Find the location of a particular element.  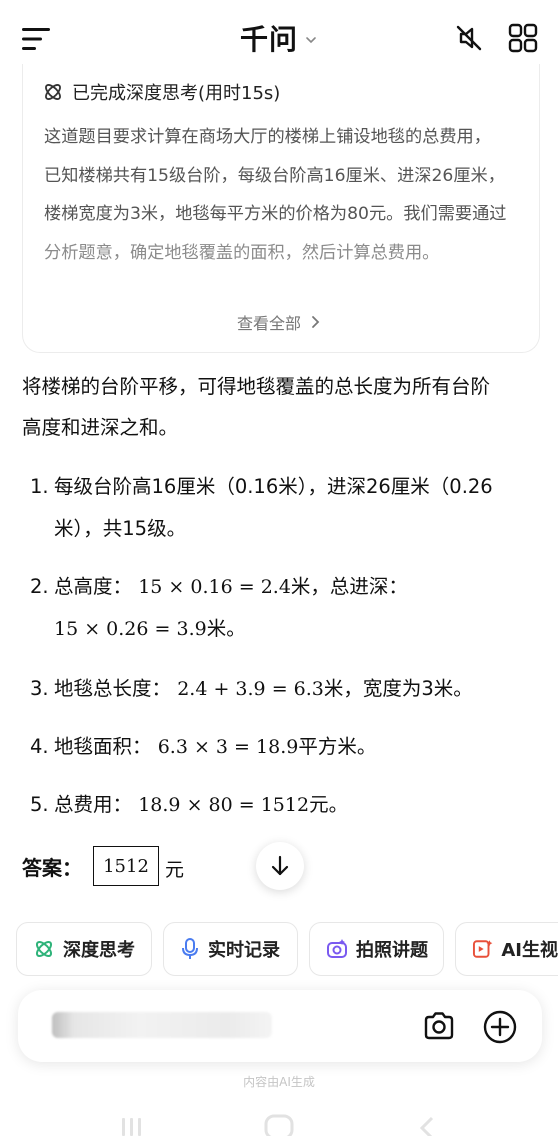

thinking-status: 已完成深度思考(用时15s) is located at coordinates (161, 92).